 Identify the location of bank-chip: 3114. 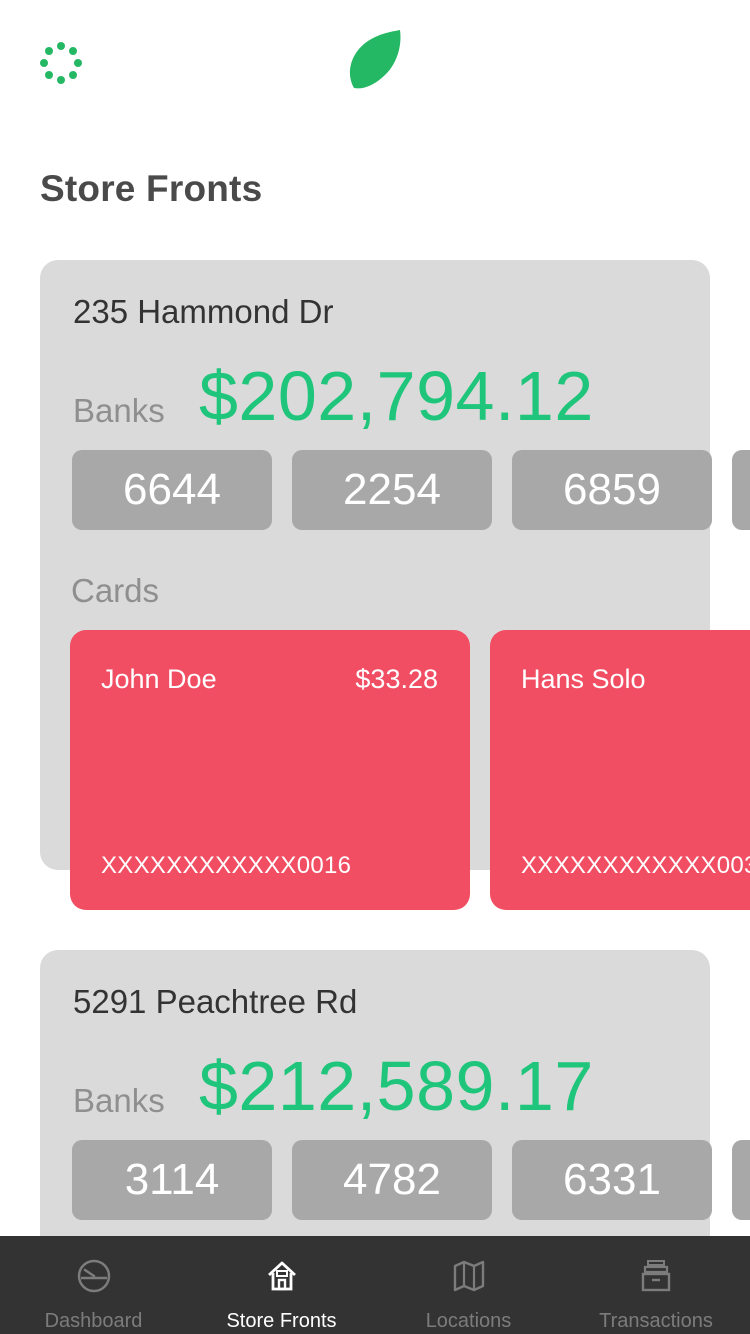
(172, 1180).